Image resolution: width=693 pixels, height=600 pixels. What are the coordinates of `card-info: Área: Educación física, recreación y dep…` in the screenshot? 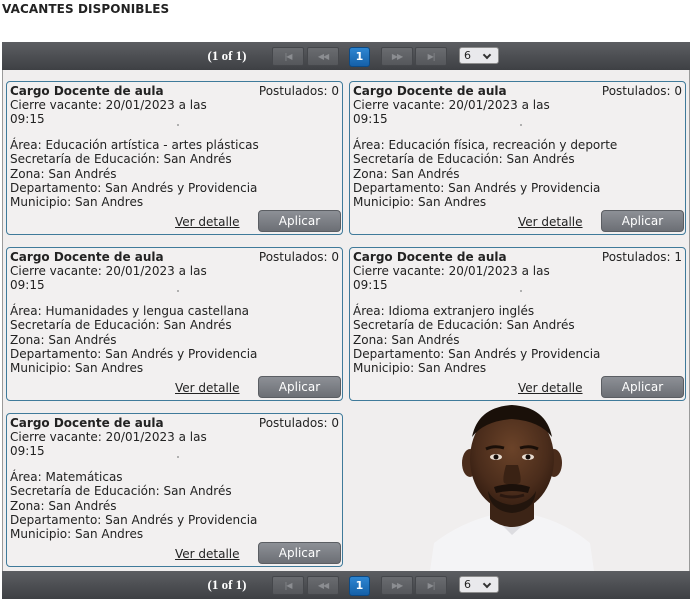 It's located at (485, 173).